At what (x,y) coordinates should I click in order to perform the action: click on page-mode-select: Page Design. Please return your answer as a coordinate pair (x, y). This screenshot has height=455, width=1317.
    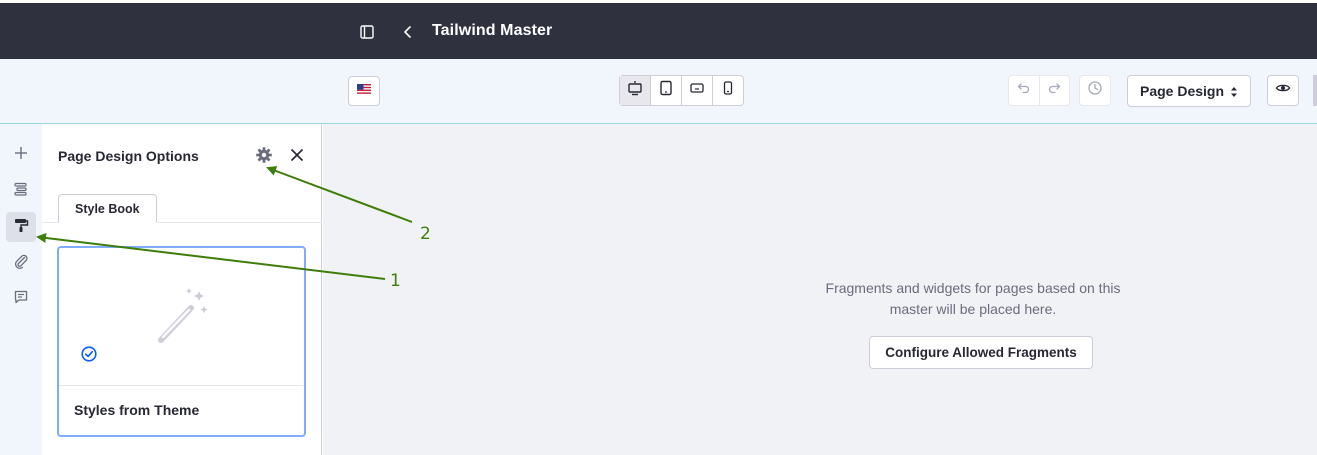
    Looking at the image, I should click on (1189, 91).